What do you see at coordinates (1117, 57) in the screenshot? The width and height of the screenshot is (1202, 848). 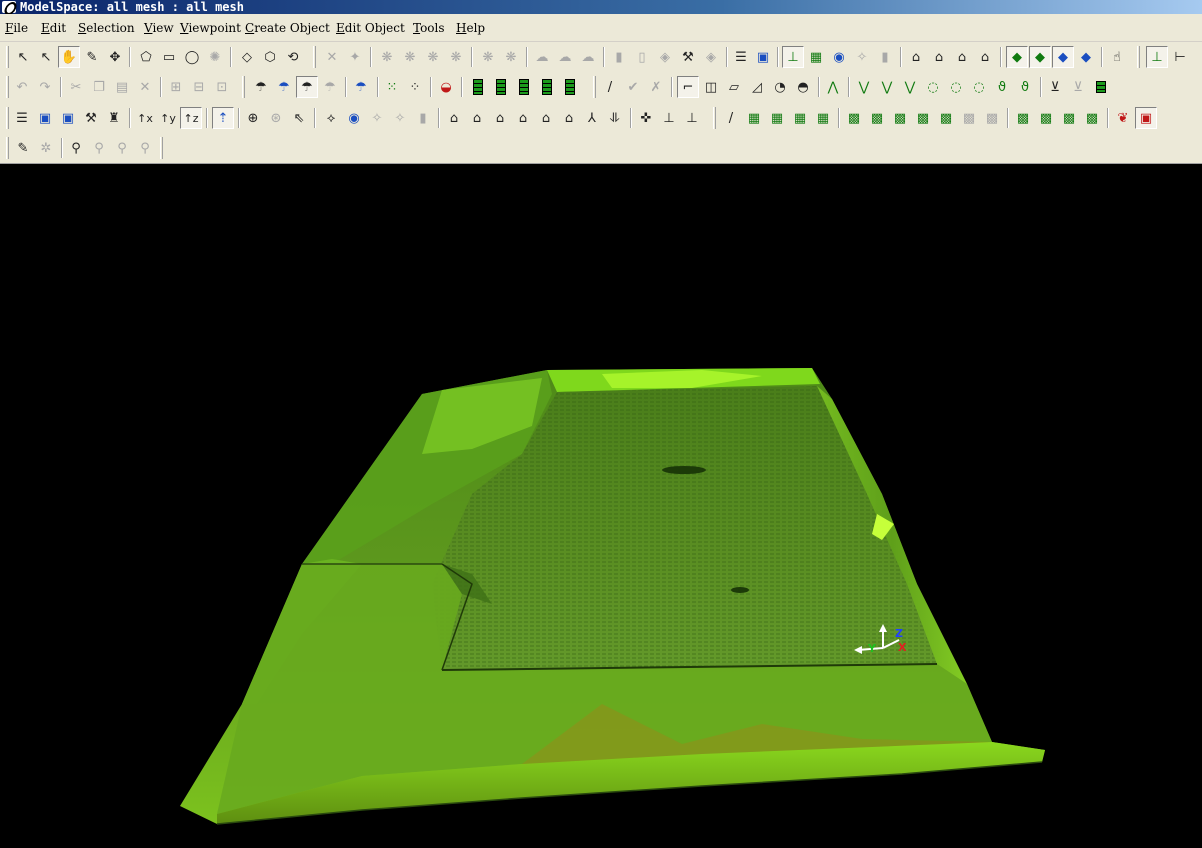 I see `hand-pick-icon: ☝` at bounding box center [1117, 57].